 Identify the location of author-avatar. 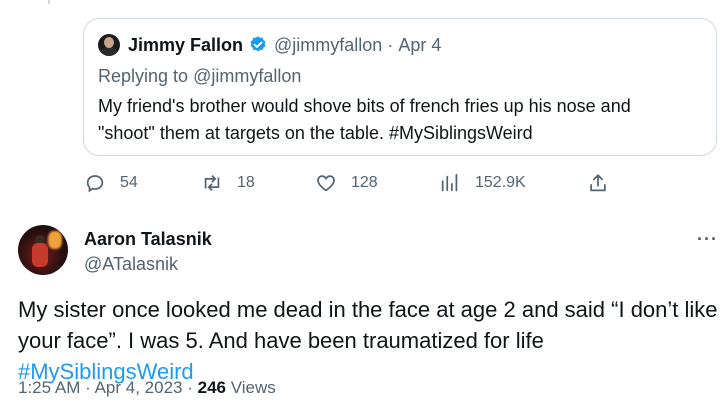
(43, 250).